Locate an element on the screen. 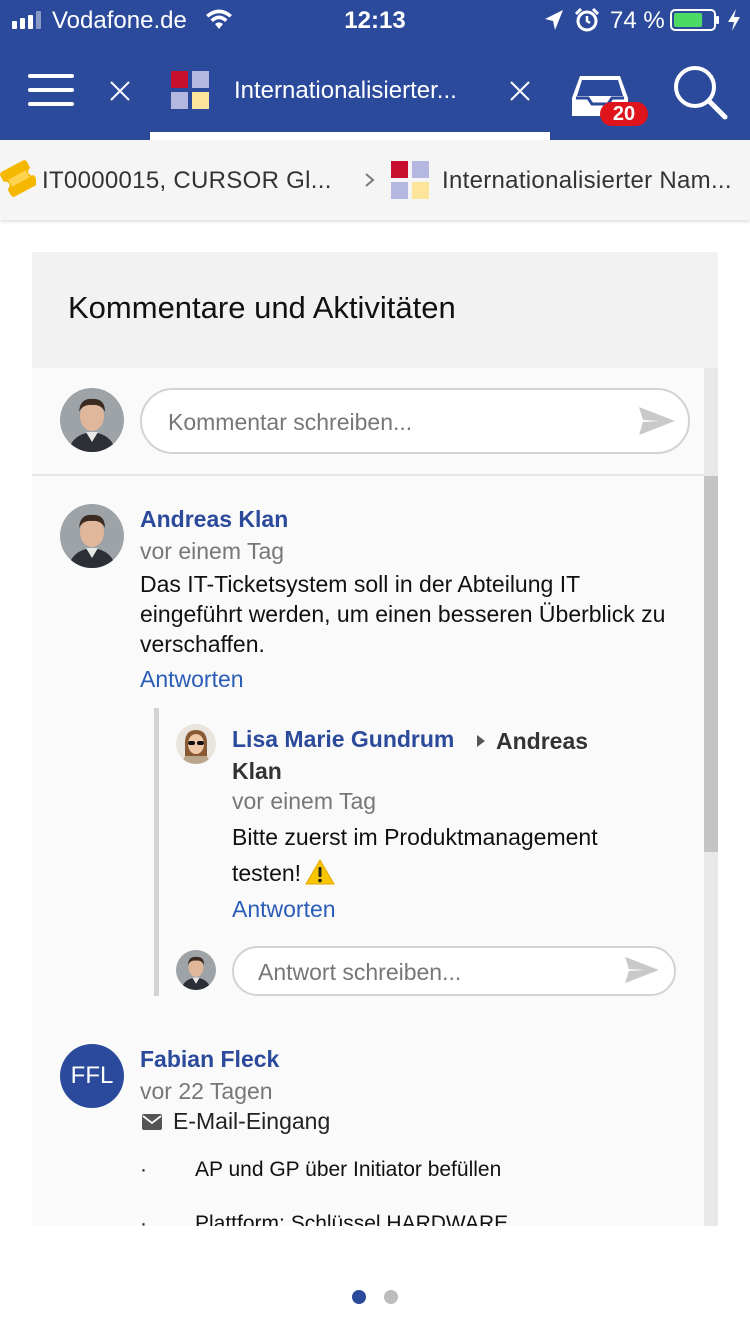 The height and width of the screenshot is (1334, 750). hamburger-menu-icon is located at coordinates (51, 90).